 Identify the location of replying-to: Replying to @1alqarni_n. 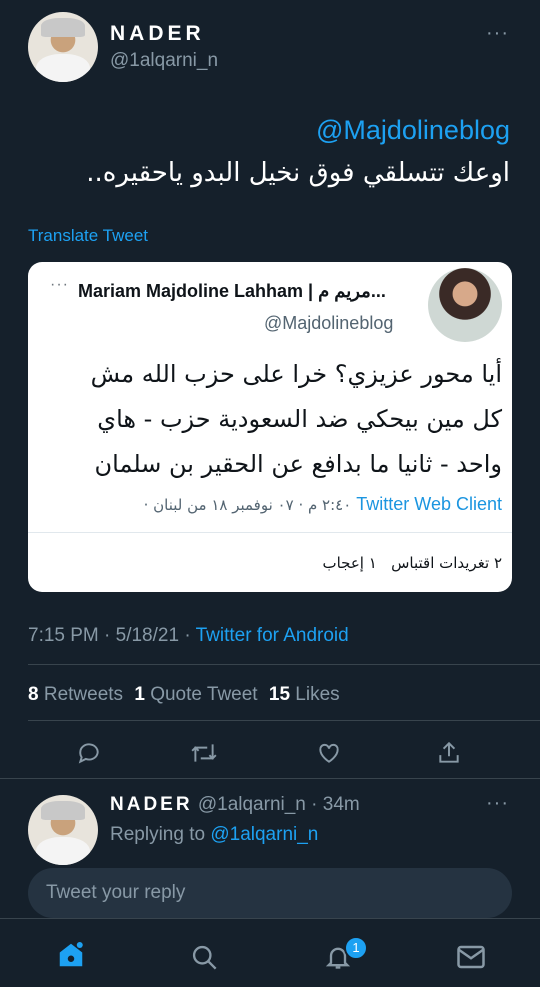
(214, 835).